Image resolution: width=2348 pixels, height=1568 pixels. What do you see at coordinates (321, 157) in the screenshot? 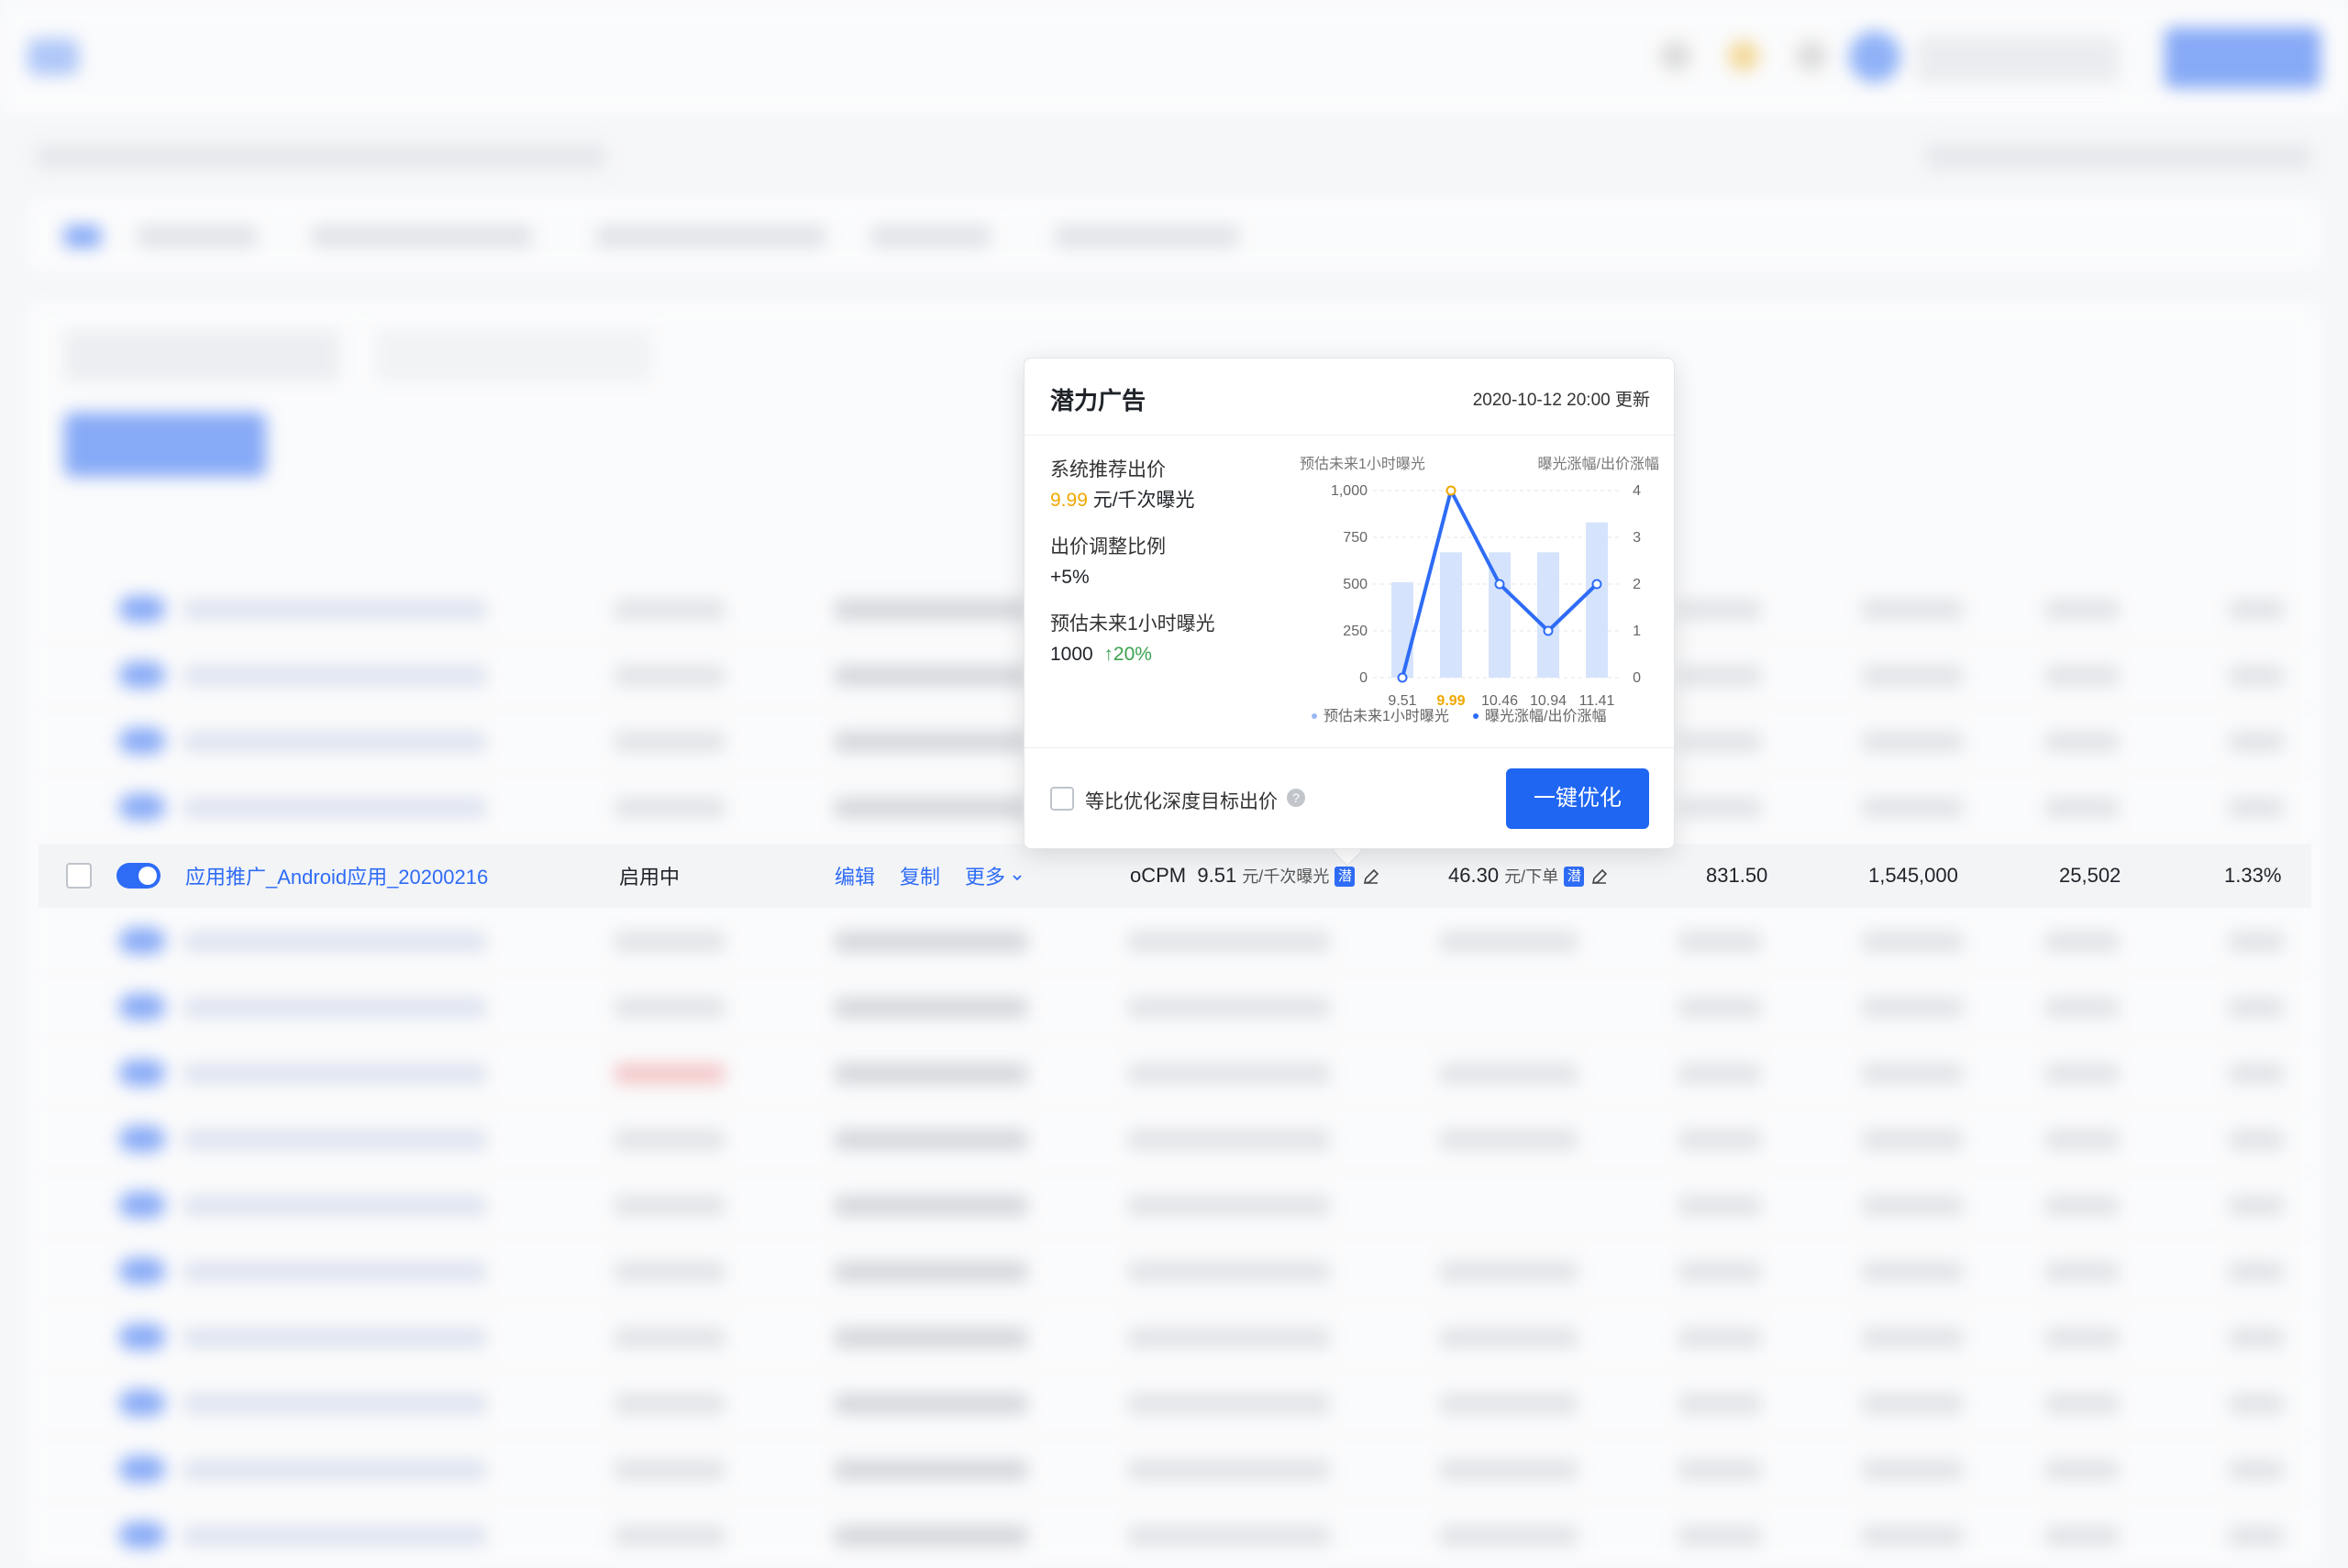
I see `breadcrumb` at bounding box center [321, 157].